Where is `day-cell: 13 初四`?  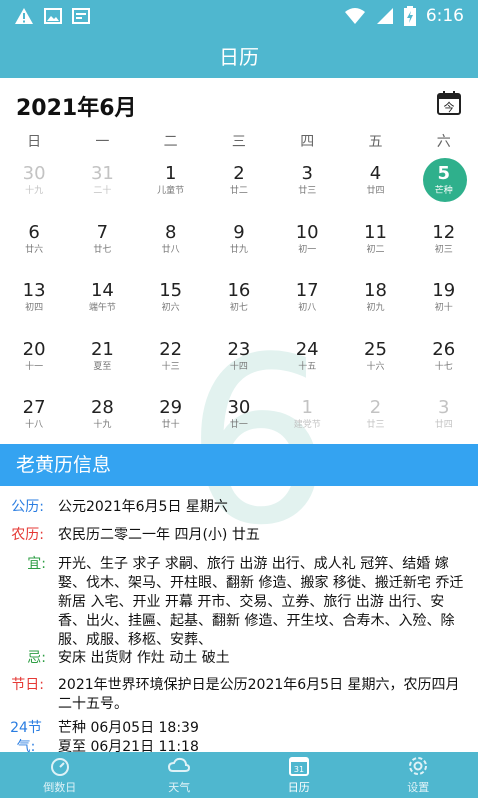 day-cell: 13 初四 is located at coordinates (34, 304).